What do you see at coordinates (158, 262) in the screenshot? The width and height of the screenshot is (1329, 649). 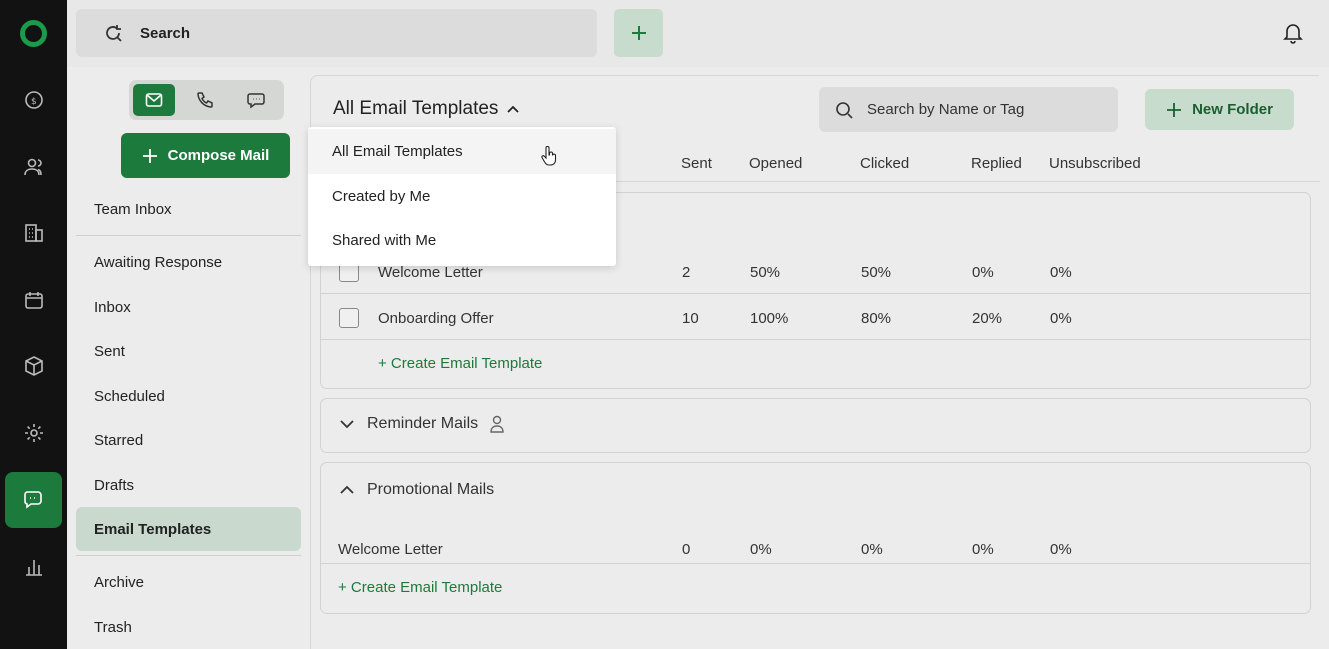 I see `nav-label: Awaiting Response` at bounding box center [158, 262].